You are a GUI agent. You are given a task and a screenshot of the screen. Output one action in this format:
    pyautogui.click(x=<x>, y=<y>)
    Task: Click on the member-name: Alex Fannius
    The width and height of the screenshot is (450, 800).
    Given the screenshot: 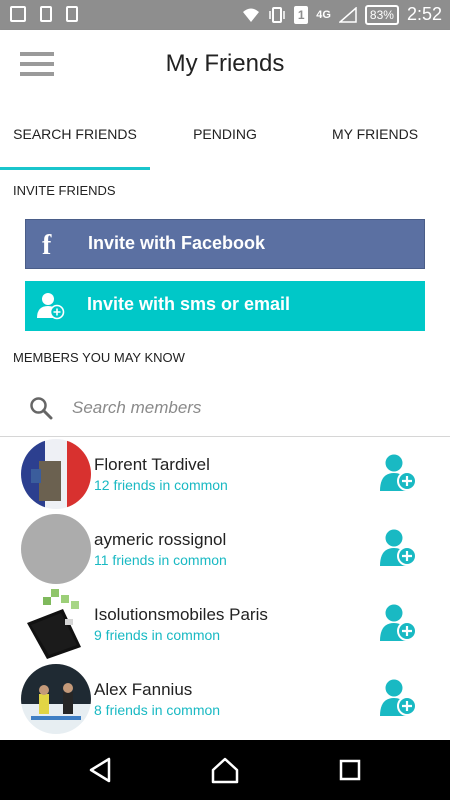 What is the action you would take?
    pyautogui.click(x=143, y=689)
    